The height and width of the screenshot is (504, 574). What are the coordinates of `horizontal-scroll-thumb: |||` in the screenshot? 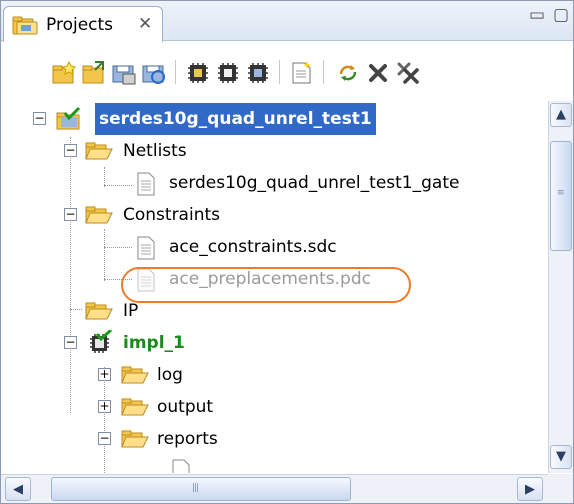 It's located at (201, 489).